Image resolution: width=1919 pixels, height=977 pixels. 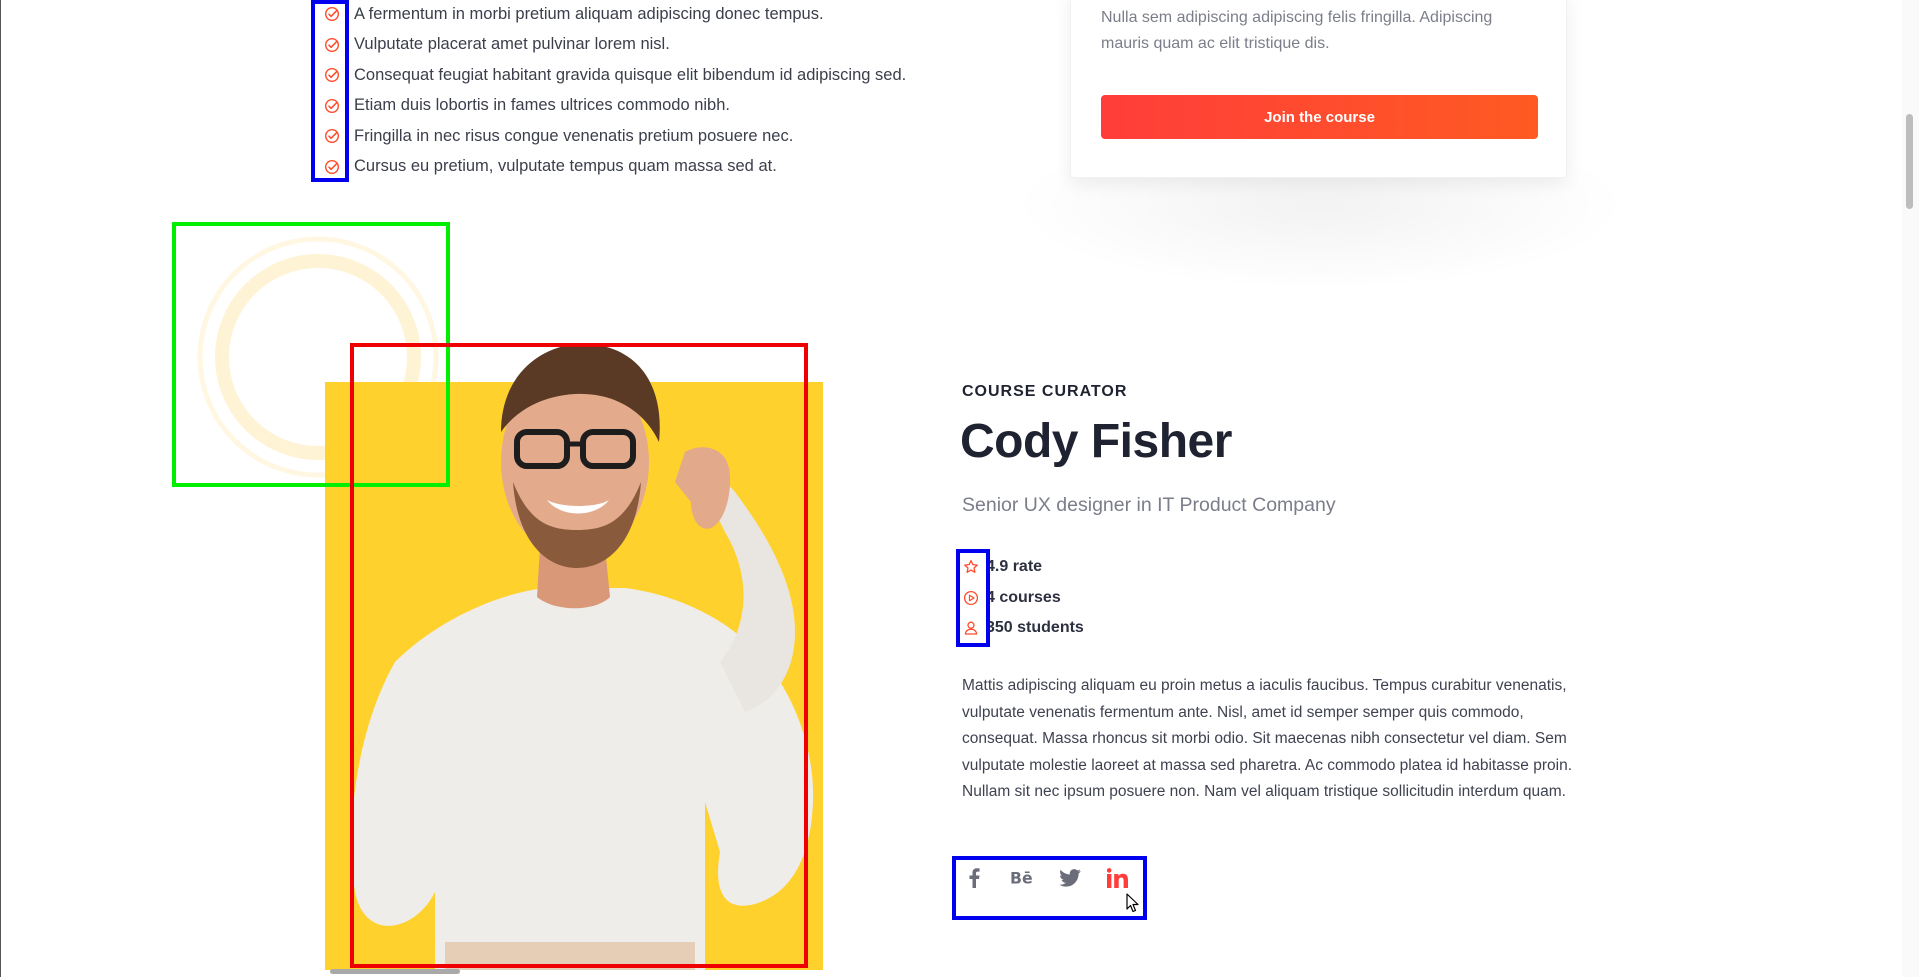 What do you see at coordinates (1132, 903) in the screenshot?
I see `mouse-cursor-icon` at bounding box center [1132, 903].